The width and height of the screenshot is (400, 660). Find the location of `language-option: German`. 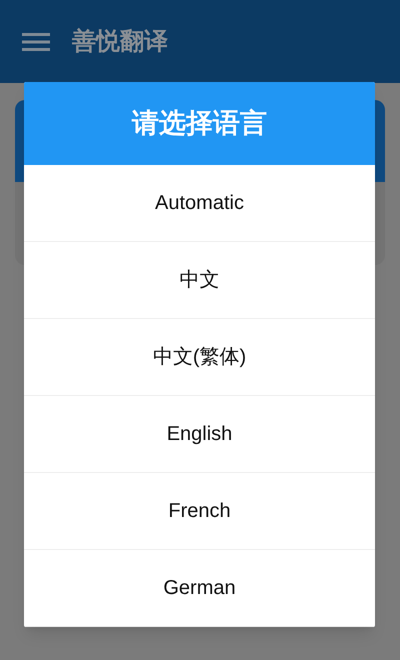

language-option: German is located at coordinates (199, 588).